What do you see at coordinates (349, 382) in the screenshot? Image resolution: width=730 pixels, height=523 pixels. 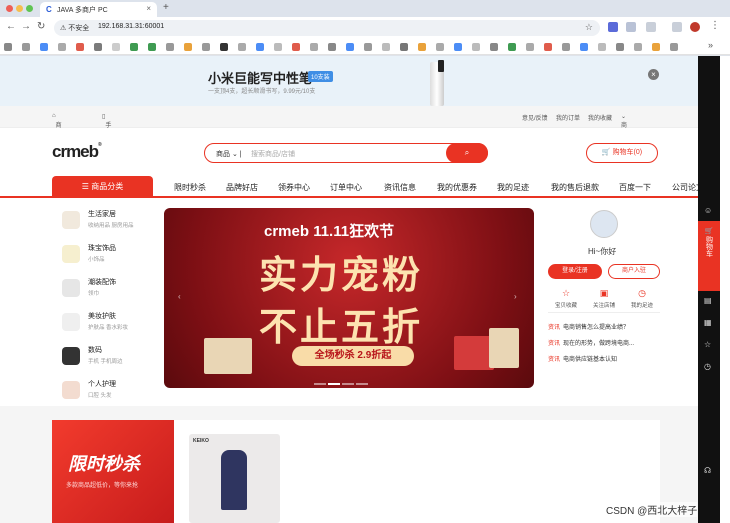 I see `carousel-indicators` at bounding box center [349, 382].